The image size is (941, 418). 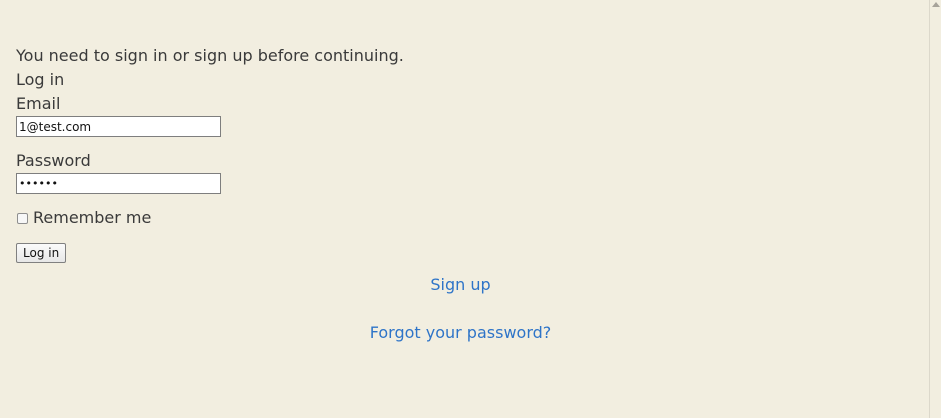 I want to click on email-label: Email, so click(x=38, y=103).